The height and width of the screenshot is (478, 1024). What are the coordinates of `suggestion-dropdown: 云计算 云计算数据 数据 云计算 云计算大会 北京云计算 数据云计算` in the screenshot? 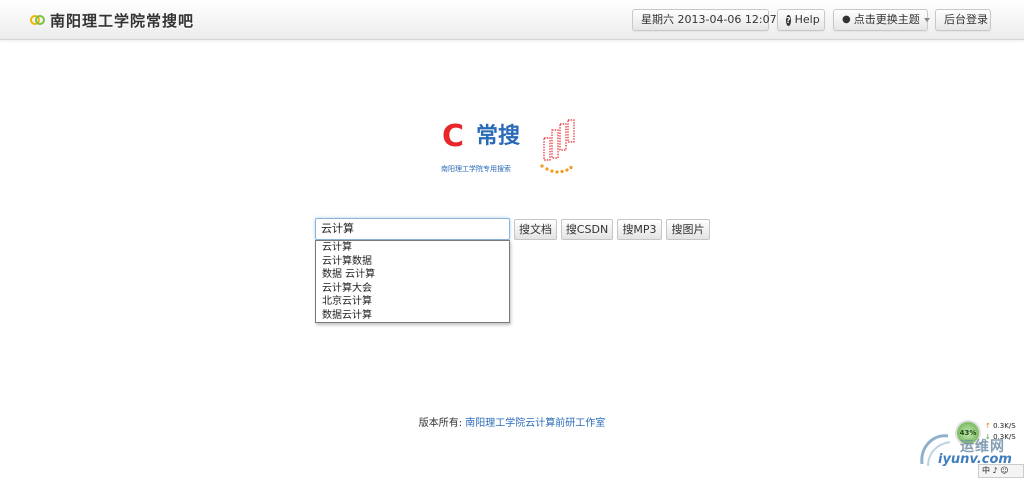 It's located at (412, 281).